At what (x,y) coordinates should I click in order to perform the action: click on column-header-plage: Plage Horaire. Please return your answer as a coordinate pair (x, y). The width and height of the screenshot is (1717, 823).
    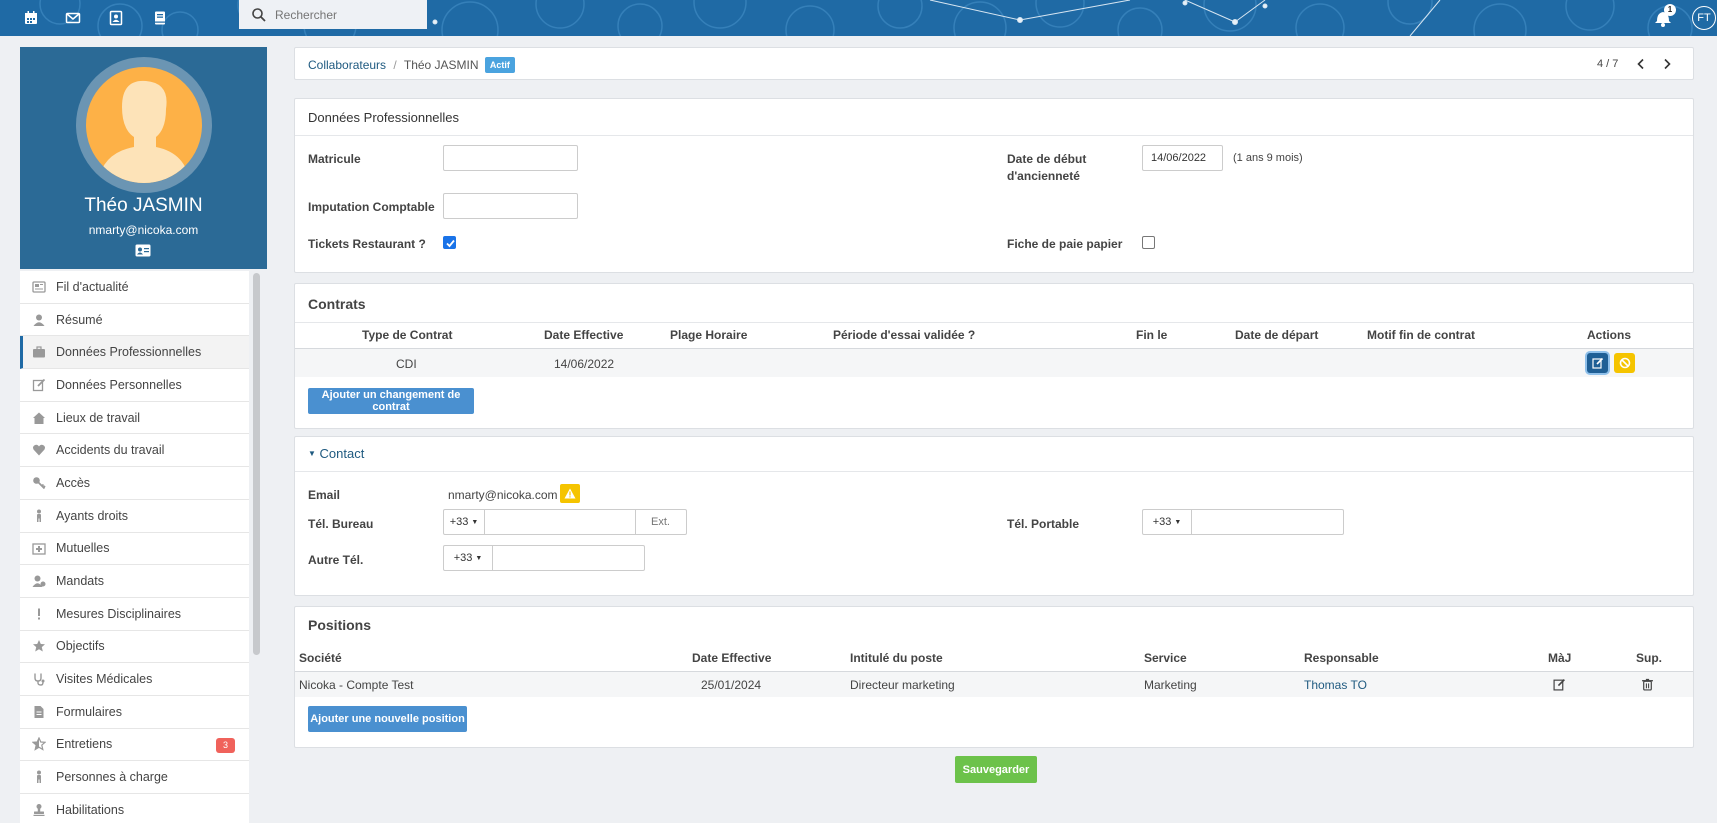
    Looking at the image, I should click on (709, 335).